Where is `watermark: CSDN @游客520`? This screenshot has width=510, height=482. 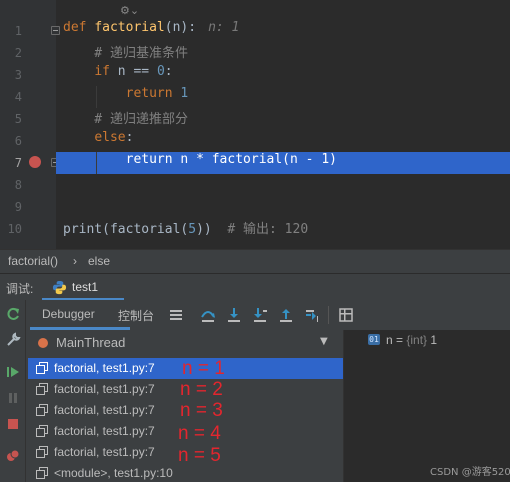 watermark: CSDN @游客520 is located at coordinates (470, 472).